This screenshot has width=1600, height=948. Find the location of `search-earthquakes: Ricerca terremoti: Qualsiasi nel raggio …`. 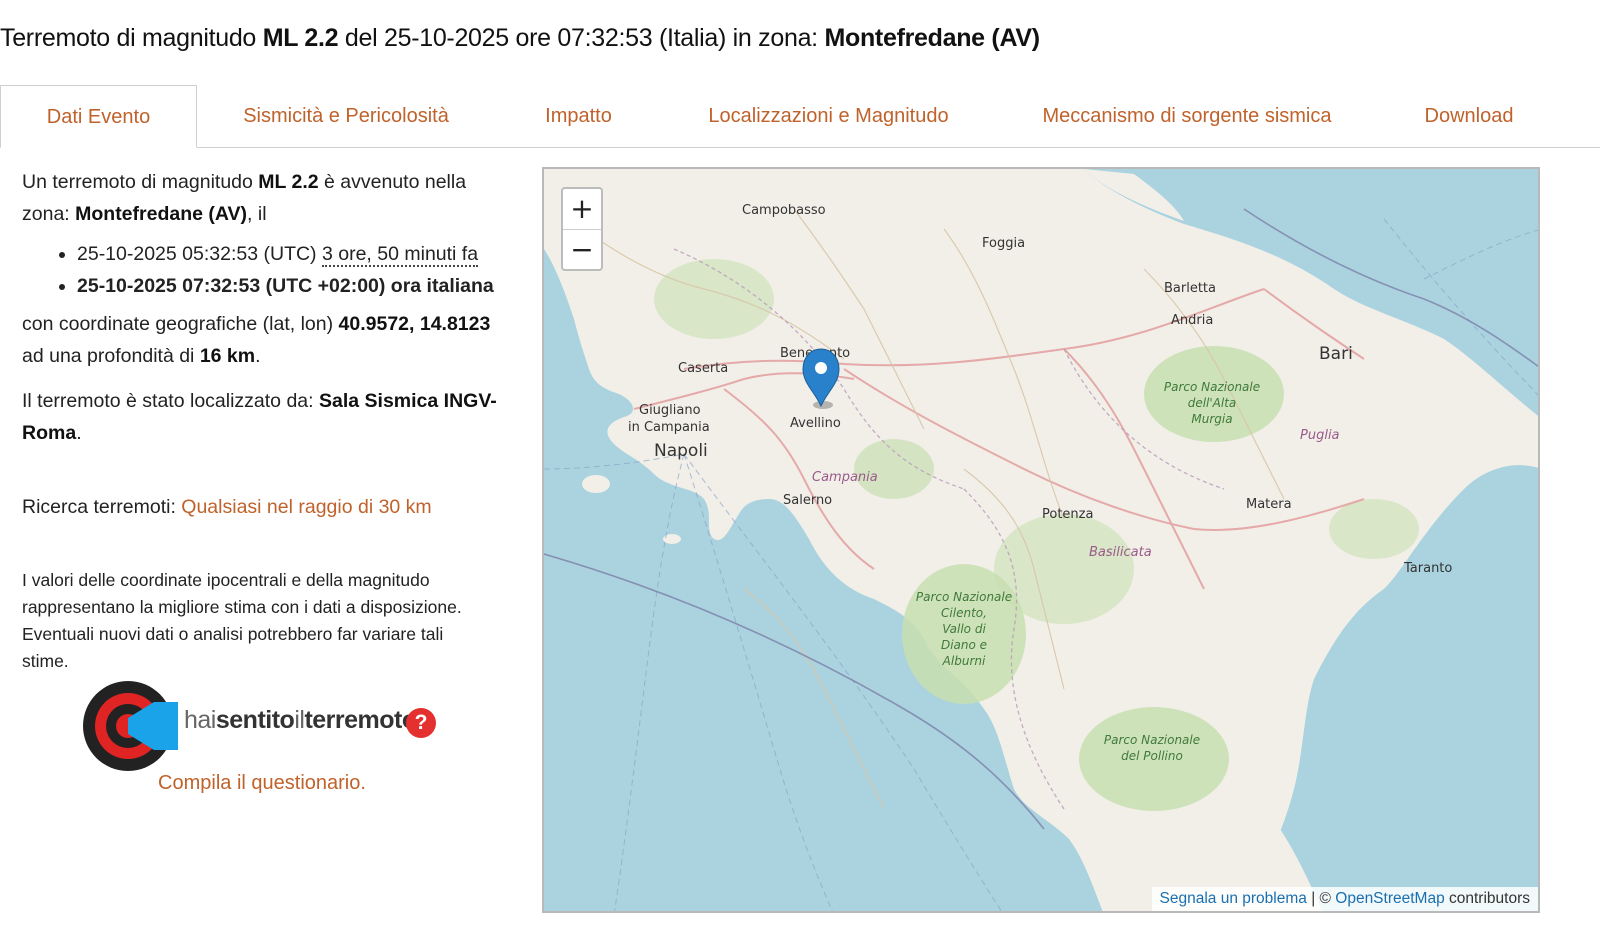

search-earthquakes: Ricerca terremoti: Qualsiasi nel raggio … is located at coordinates (227, 507).